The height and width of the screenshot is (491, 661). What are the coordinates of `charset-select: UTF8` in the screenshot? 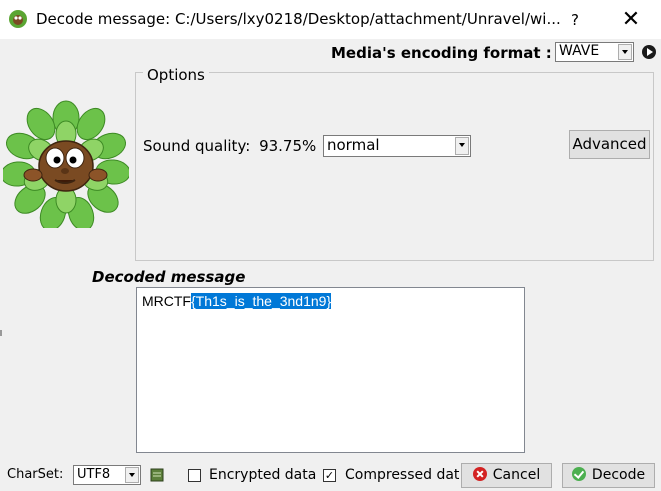 It's located at (107, 475).